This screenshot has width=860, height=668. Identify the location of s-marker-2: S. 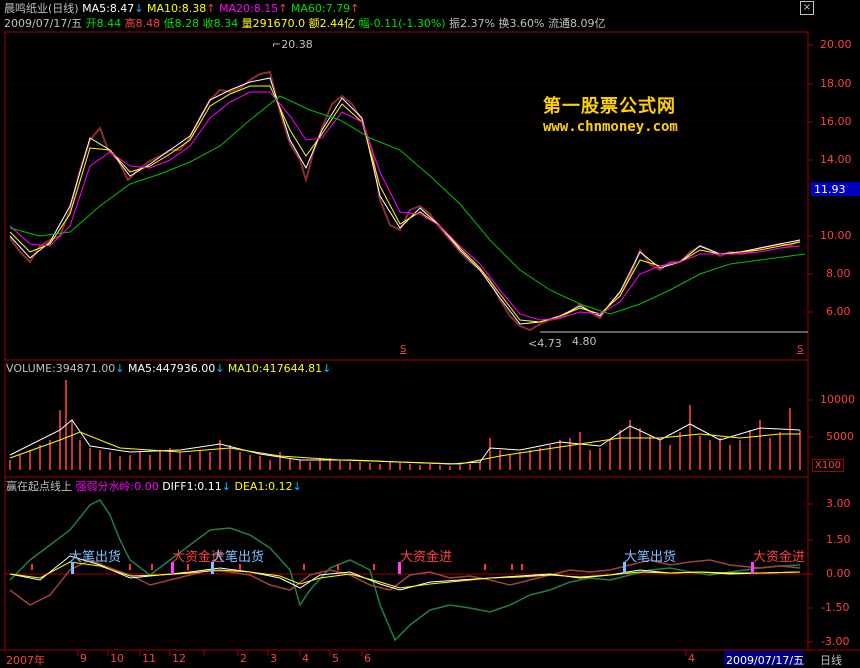
(800, 349).